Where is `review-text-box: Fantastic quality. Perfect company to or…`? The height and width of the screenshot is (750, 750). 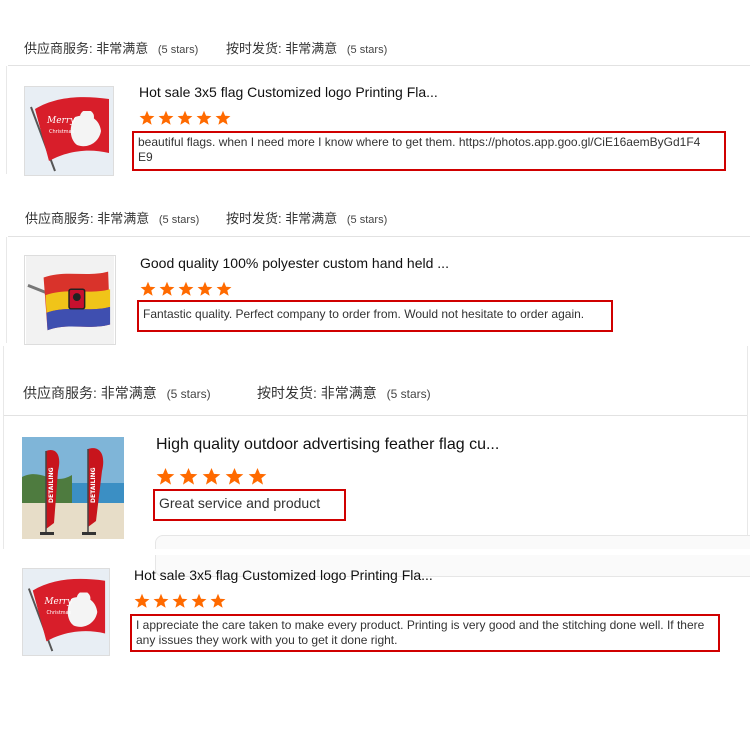 review-text-box: Fantastic quality. Perfect company to or… is located at coordinates (375, 316).